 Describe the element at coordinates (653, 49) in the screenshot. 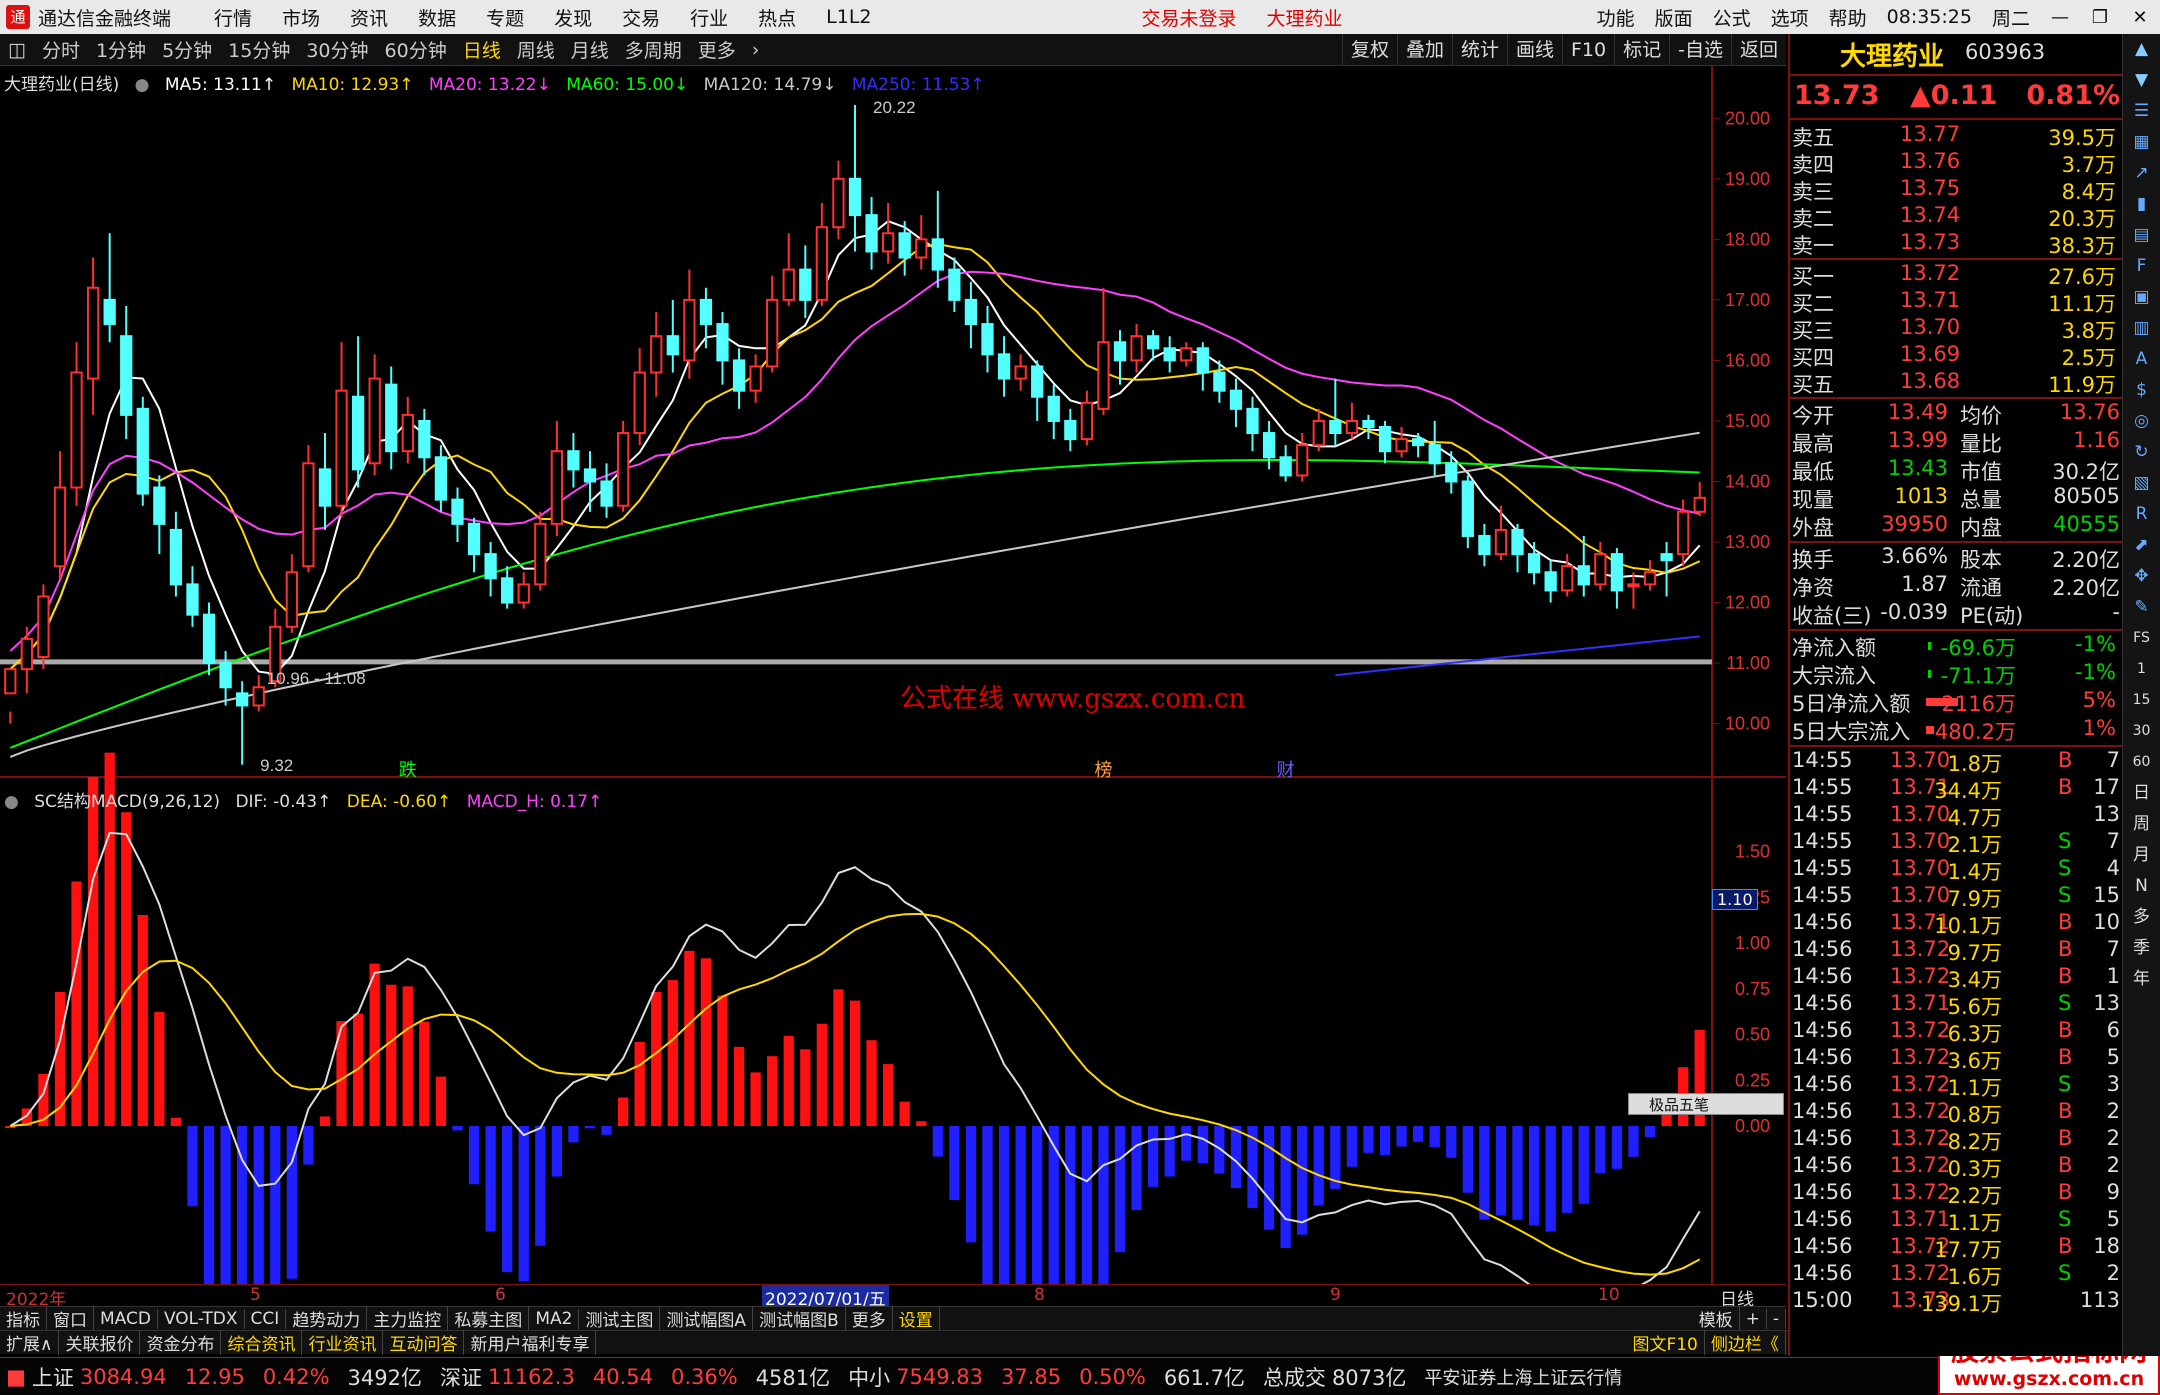

I see `period-multi: 多周期` at that location.